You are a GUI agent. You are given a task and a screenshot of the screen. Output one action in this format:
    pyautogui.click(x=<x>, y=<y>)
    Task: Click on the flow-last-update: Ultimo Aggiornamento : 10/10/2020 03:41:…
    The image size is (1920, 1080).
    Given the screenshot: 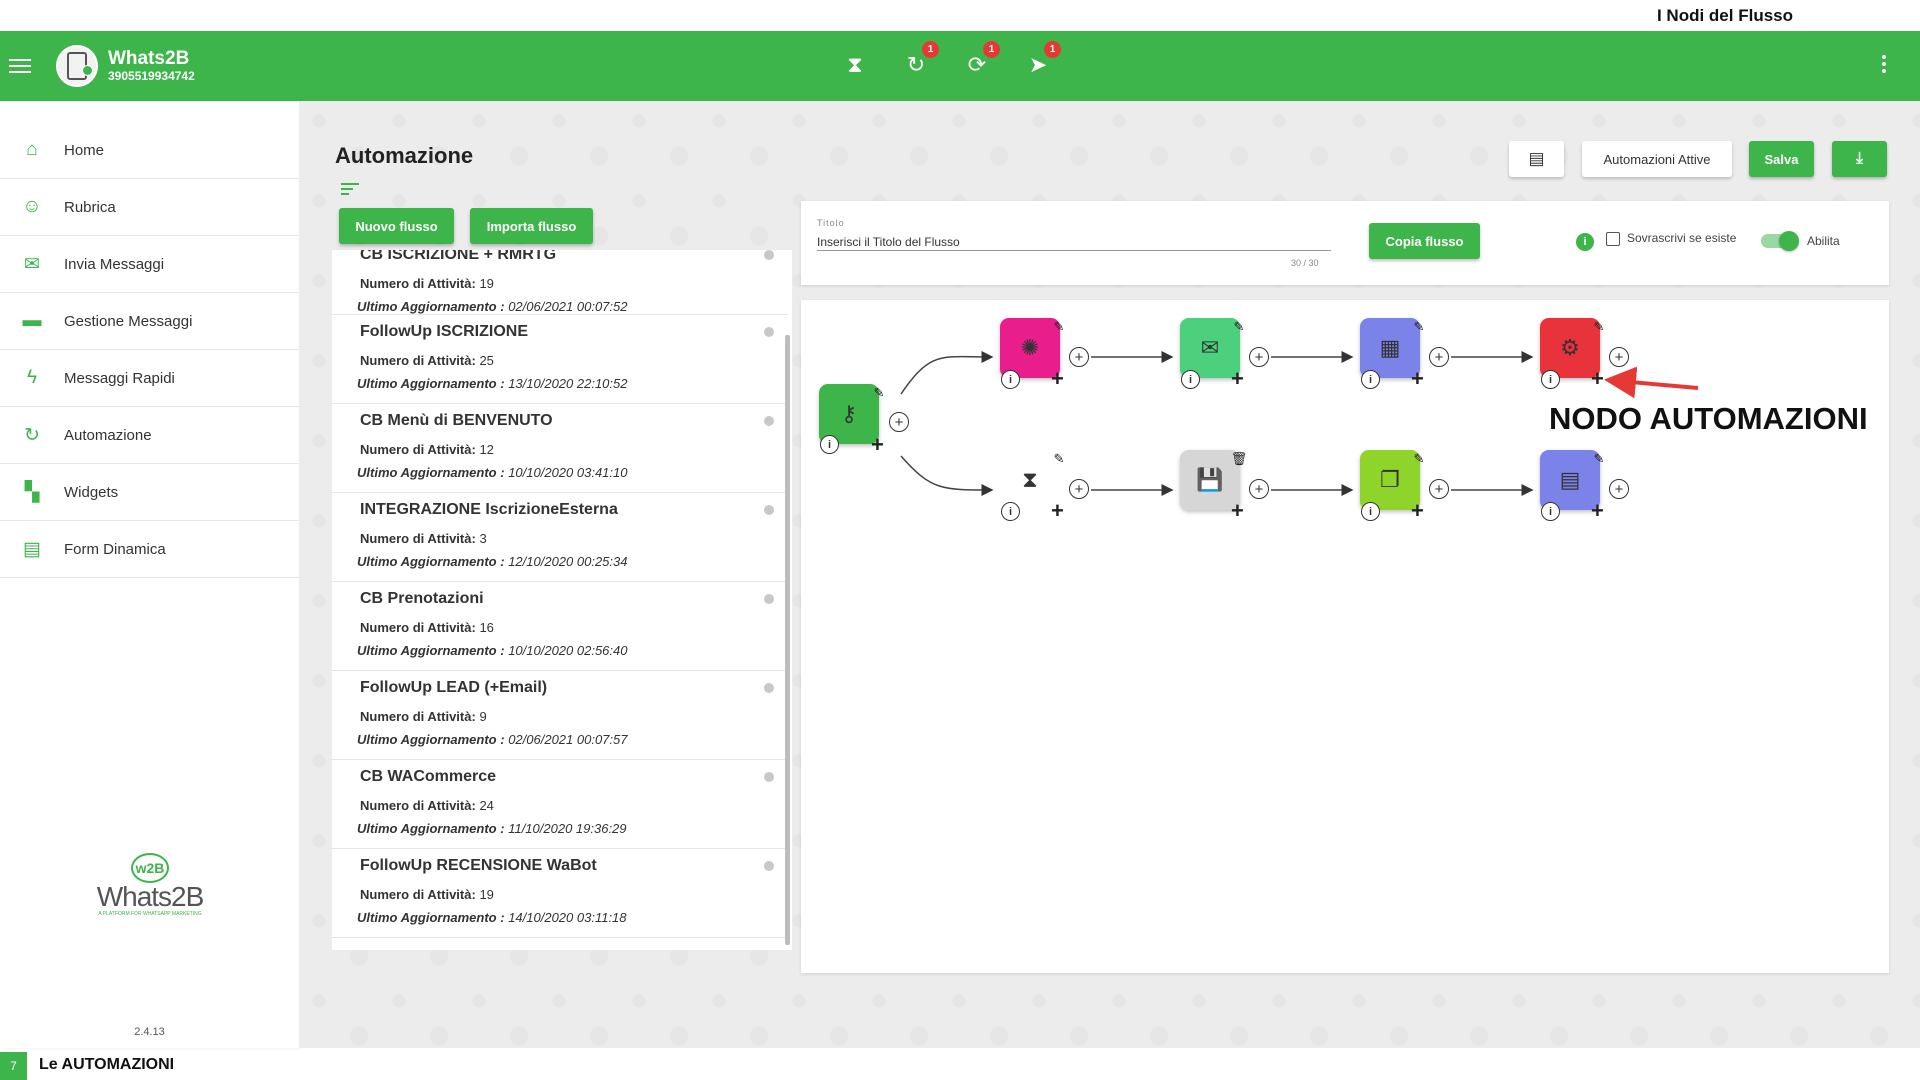 What is the action you would take?
    pyautogui.click(x=492, y=472)
    